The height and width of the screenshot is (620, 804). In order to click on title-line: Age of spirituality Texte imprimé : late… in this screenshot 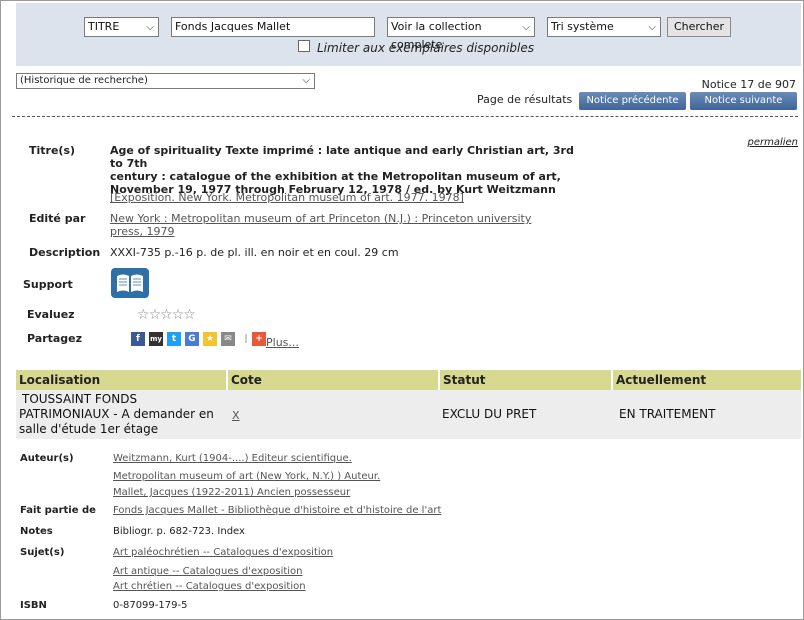, I will do `click(342, 157)`.